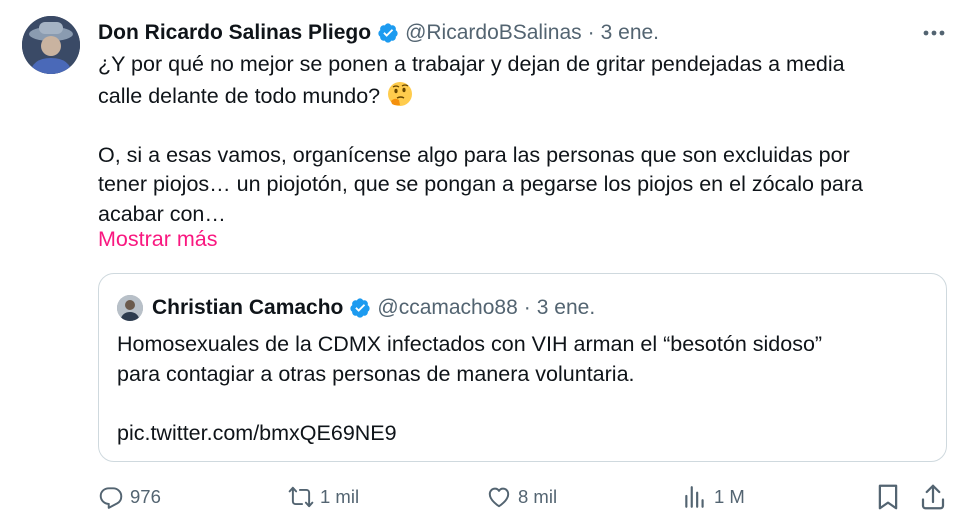 The width and height of the screenshot is (971, 527). What do you see at coordinates (234, 33) in the screenshot?
I see `author-name: Don Ricardo Salinas Pliego` at bounding box center [234, 33].